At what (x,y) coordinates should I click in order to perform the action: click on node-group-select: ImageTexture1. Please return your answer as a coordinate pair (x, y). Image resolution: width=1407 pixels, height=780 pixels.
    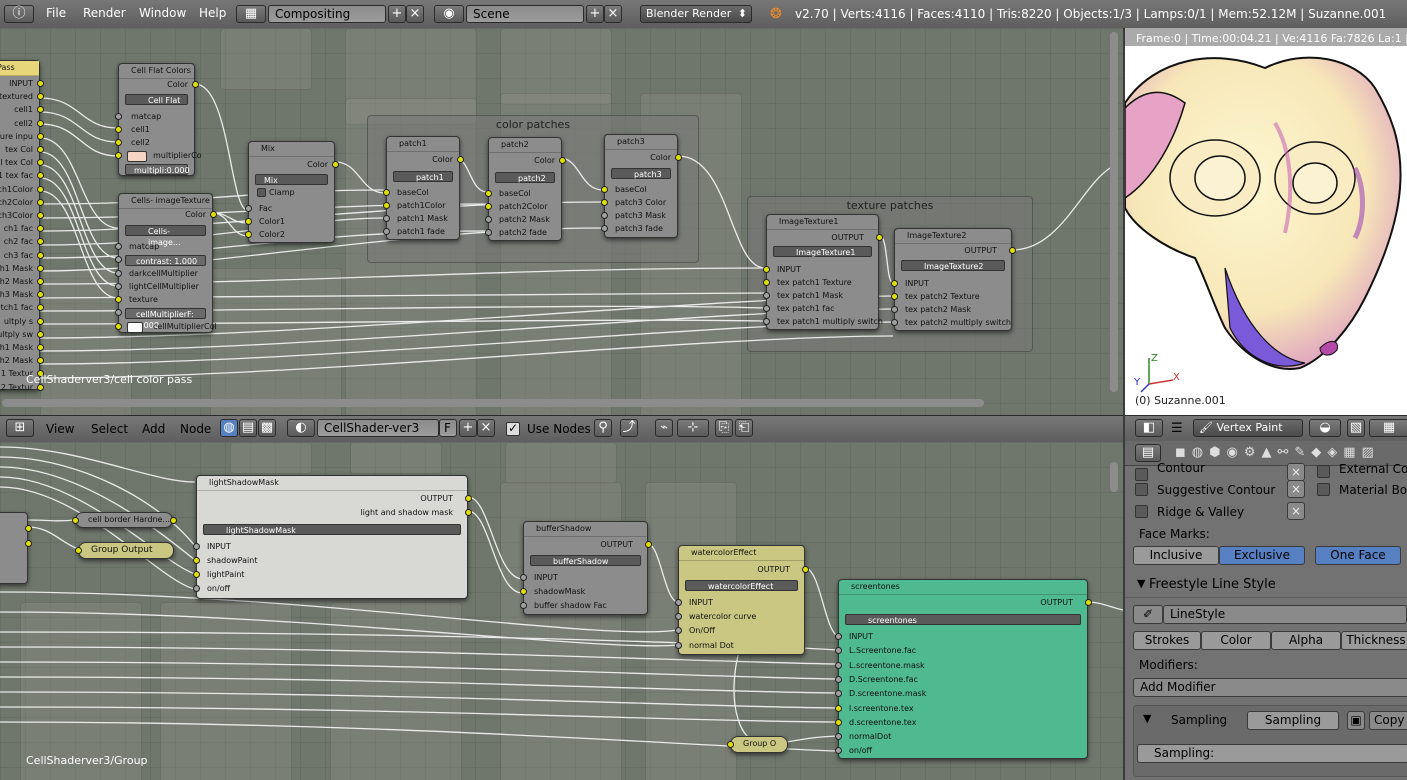
    Looking at the image, I should click on (822, 251).